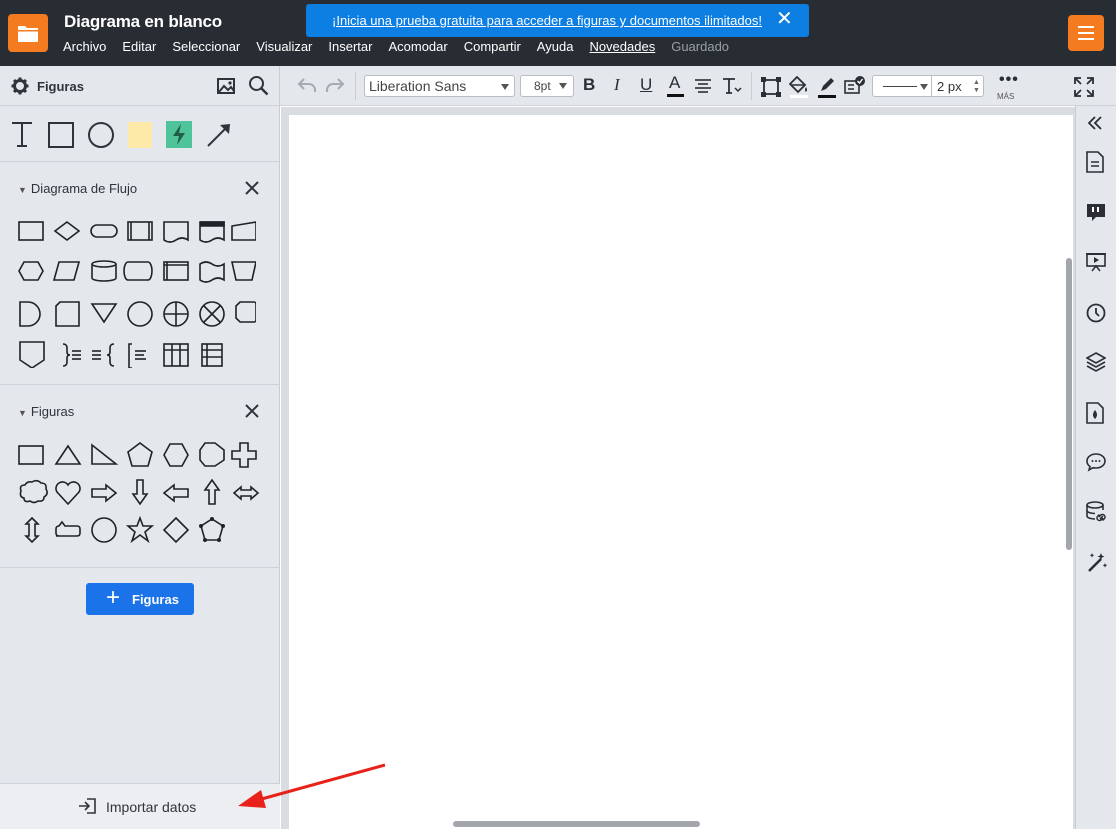 This screenshot has width=1116, height=829. I want to click on section-label: Figuras, so click(52, 411).